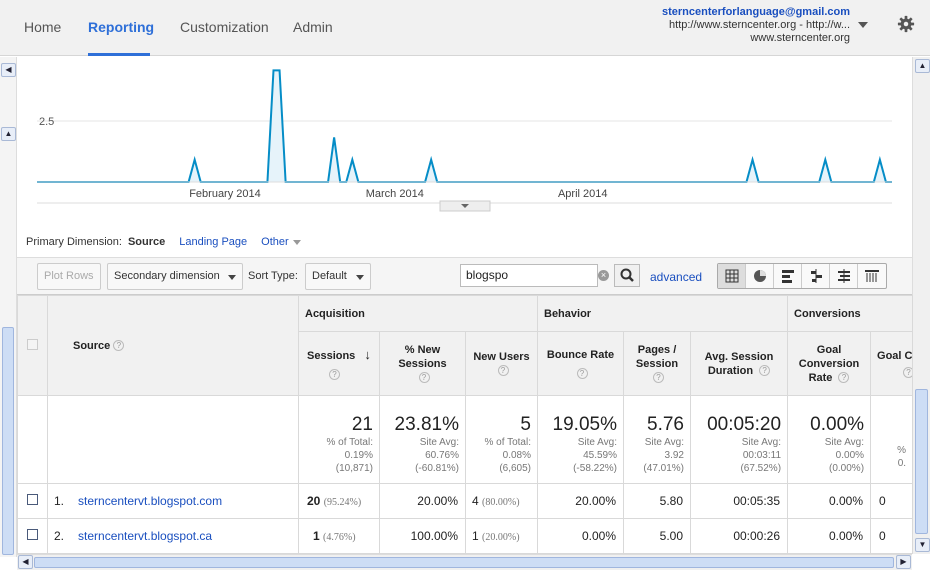 This screenshot has height=570, width=930. Describe the element at coordinates (213, 242) in the screenshot. I see `primary-dimension-landing-page: Landing Page` at that location.